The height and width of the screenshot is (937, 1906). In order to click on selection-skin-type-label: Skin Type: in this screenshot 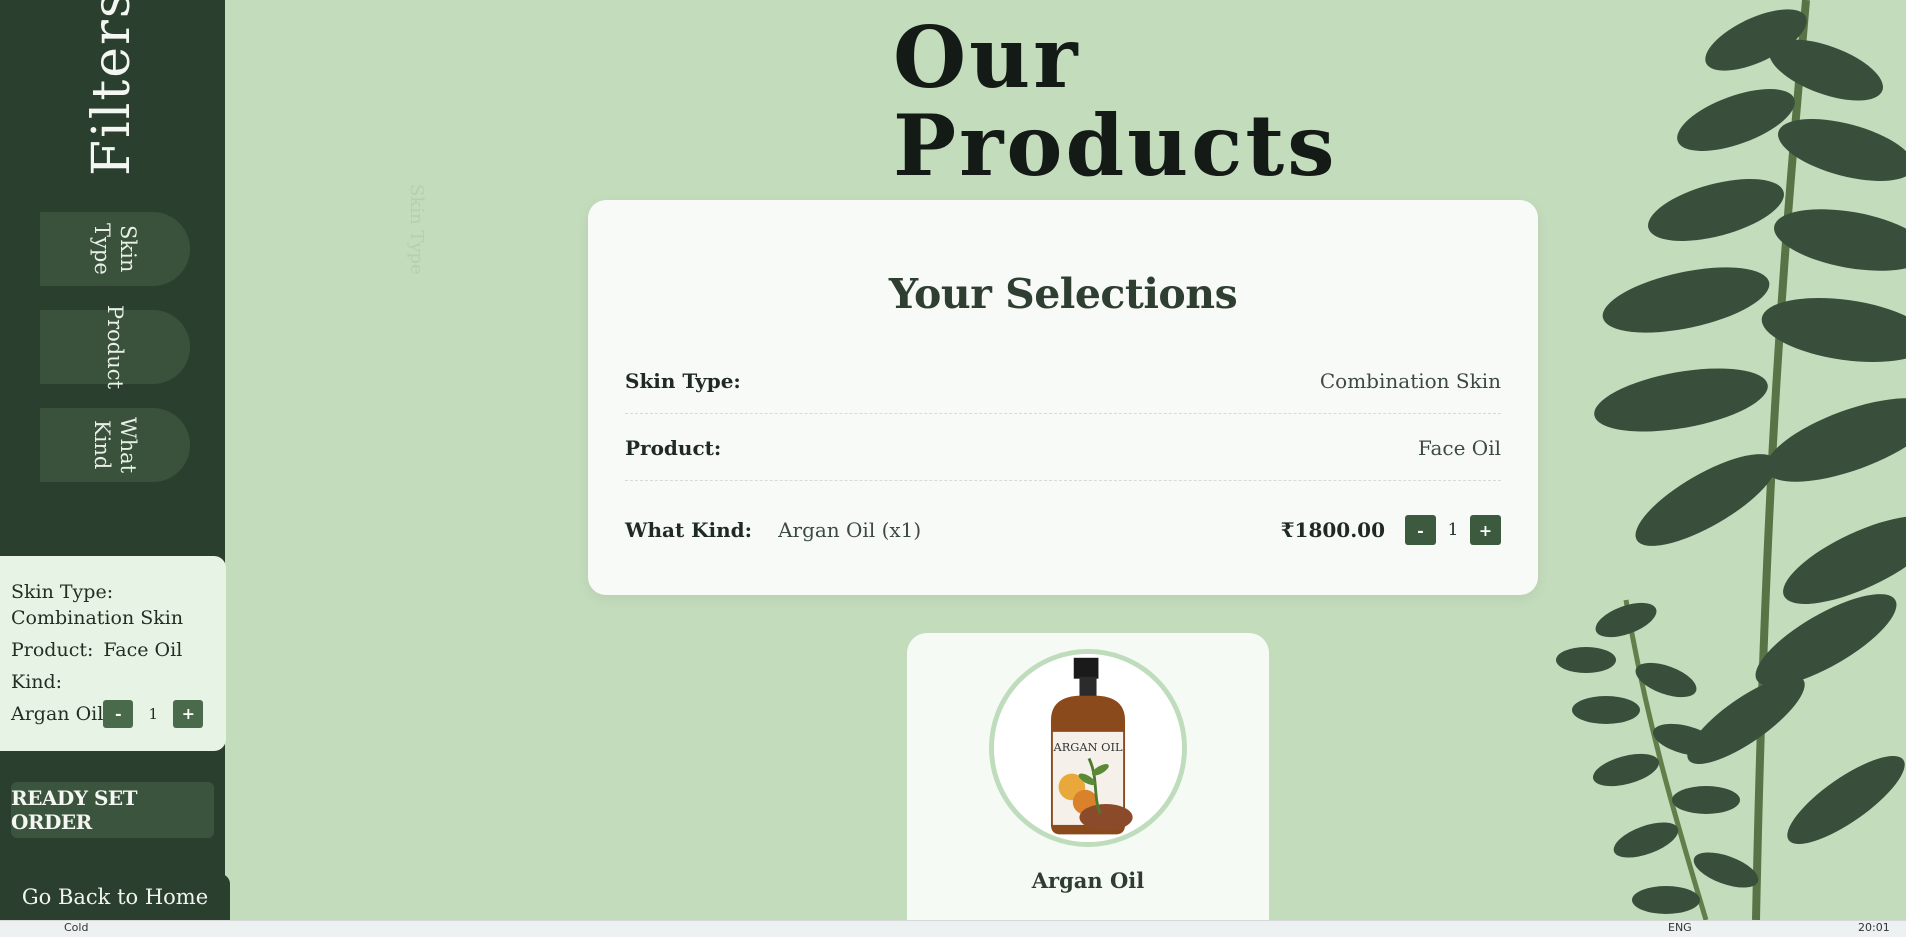, I will do `click(683, 380)`.